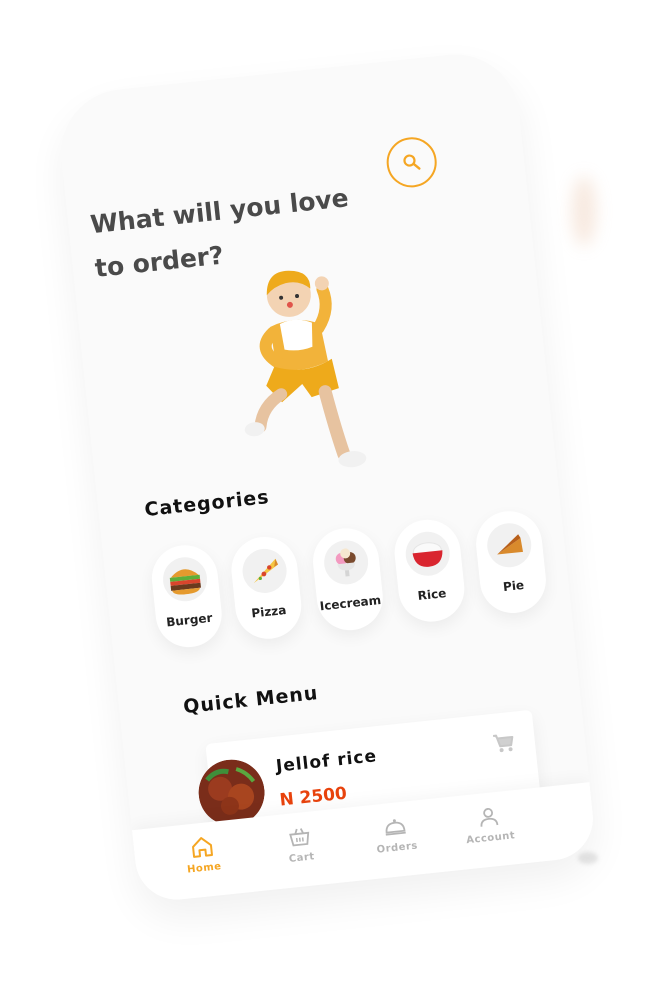 The image size is (672, 985). What do you see at coordinates (207, 504) in the screenshot?
I see `categories-title: Categories` at bounding box center [207, 504].